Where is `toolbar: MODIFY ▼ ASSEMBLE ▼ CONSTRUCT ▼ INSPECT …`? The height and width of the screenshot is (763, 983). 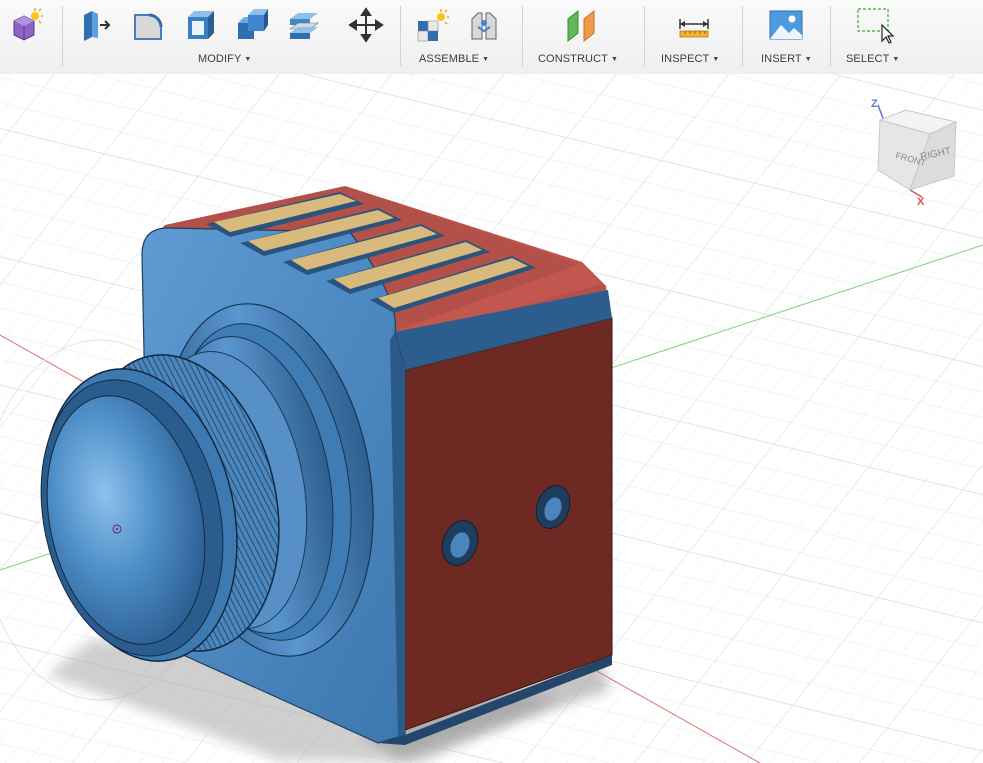 toolbar: MODIFY ▼ ASSEMBLE ▼ CONSTRUCT ▼ INSPECT … is located at coordinates (491, 37).